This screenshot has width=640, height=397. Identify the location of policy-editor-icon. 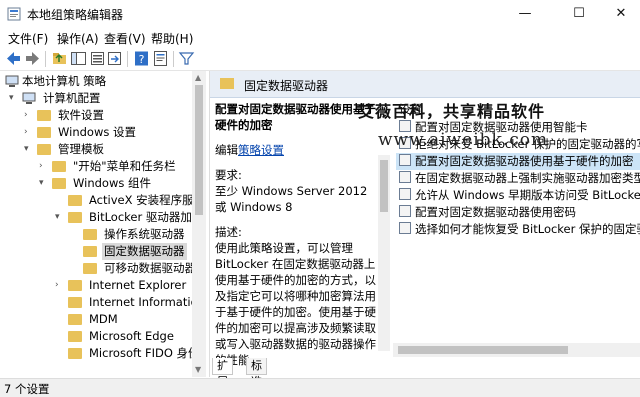
(14, 14).